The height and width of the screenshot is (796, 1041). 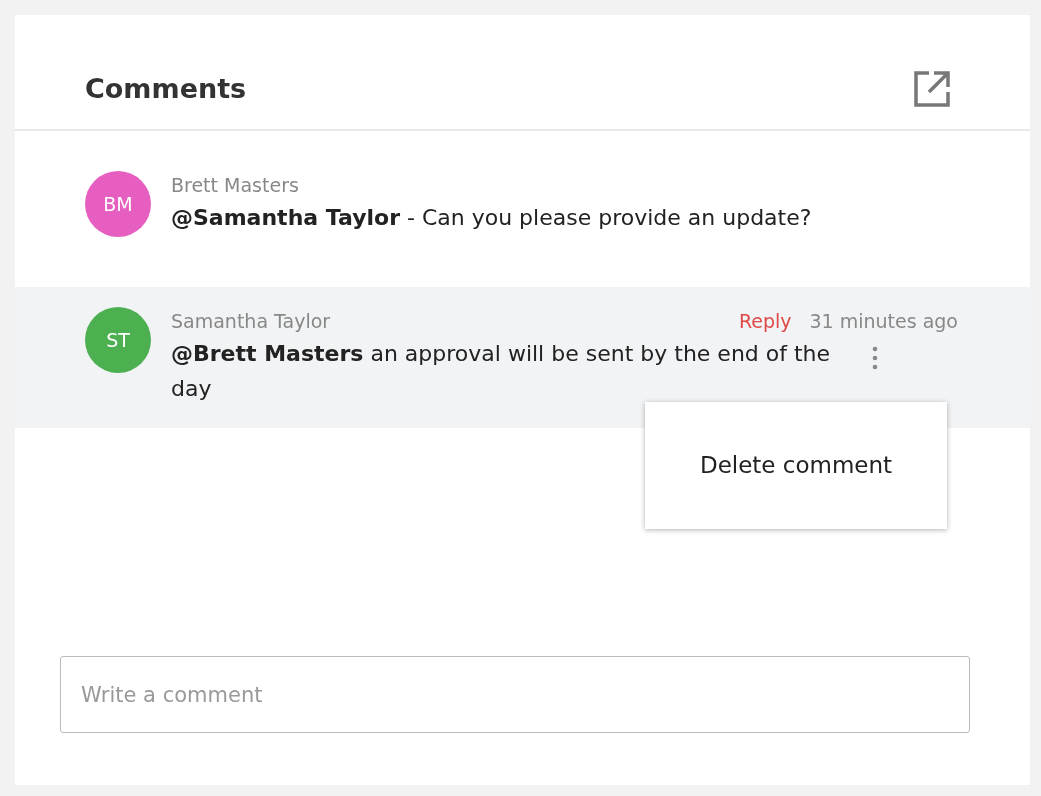 What do you see at coordinates (883, 321) in the screenshot?
I see `timestamp: 31 minutes ago` at bounding box center [883, 321].